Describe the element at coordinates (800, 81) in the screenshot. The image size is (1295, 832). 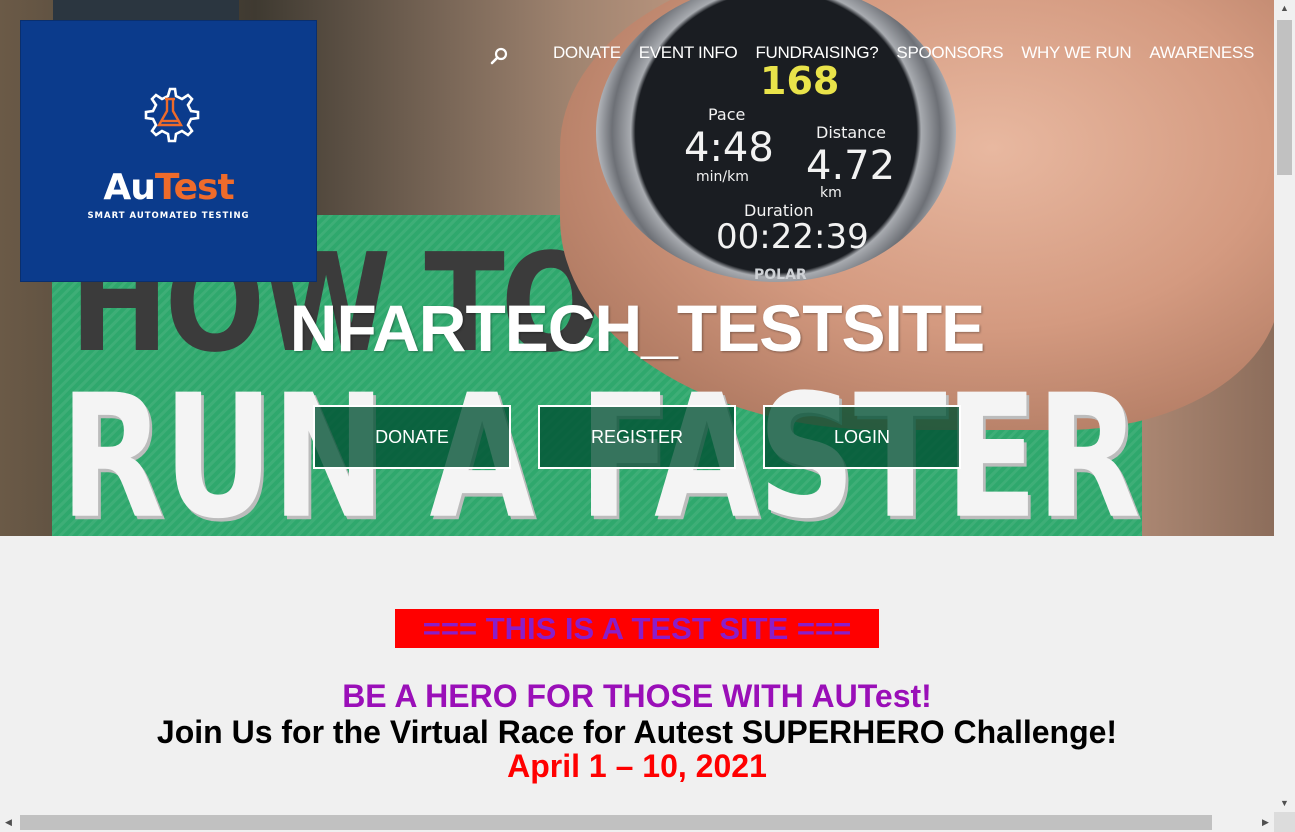
I see `watch-heart-rate: 168` at that location.